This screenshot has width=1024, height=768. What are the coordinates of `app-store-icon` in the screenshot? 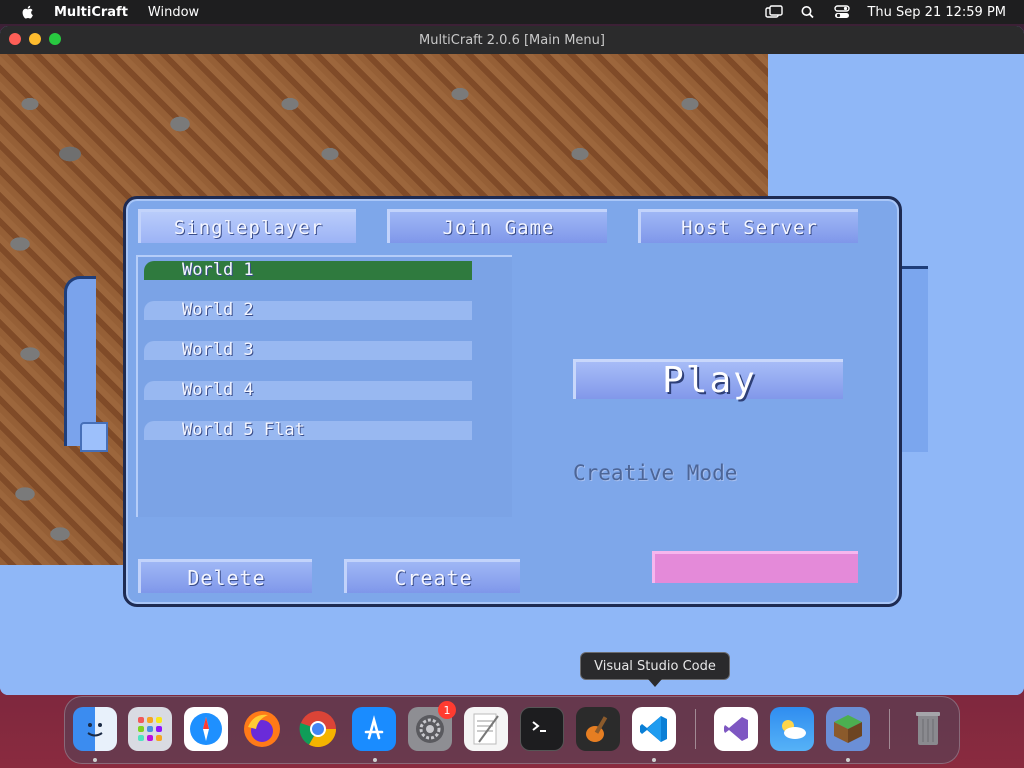 It's located at (374, 729).